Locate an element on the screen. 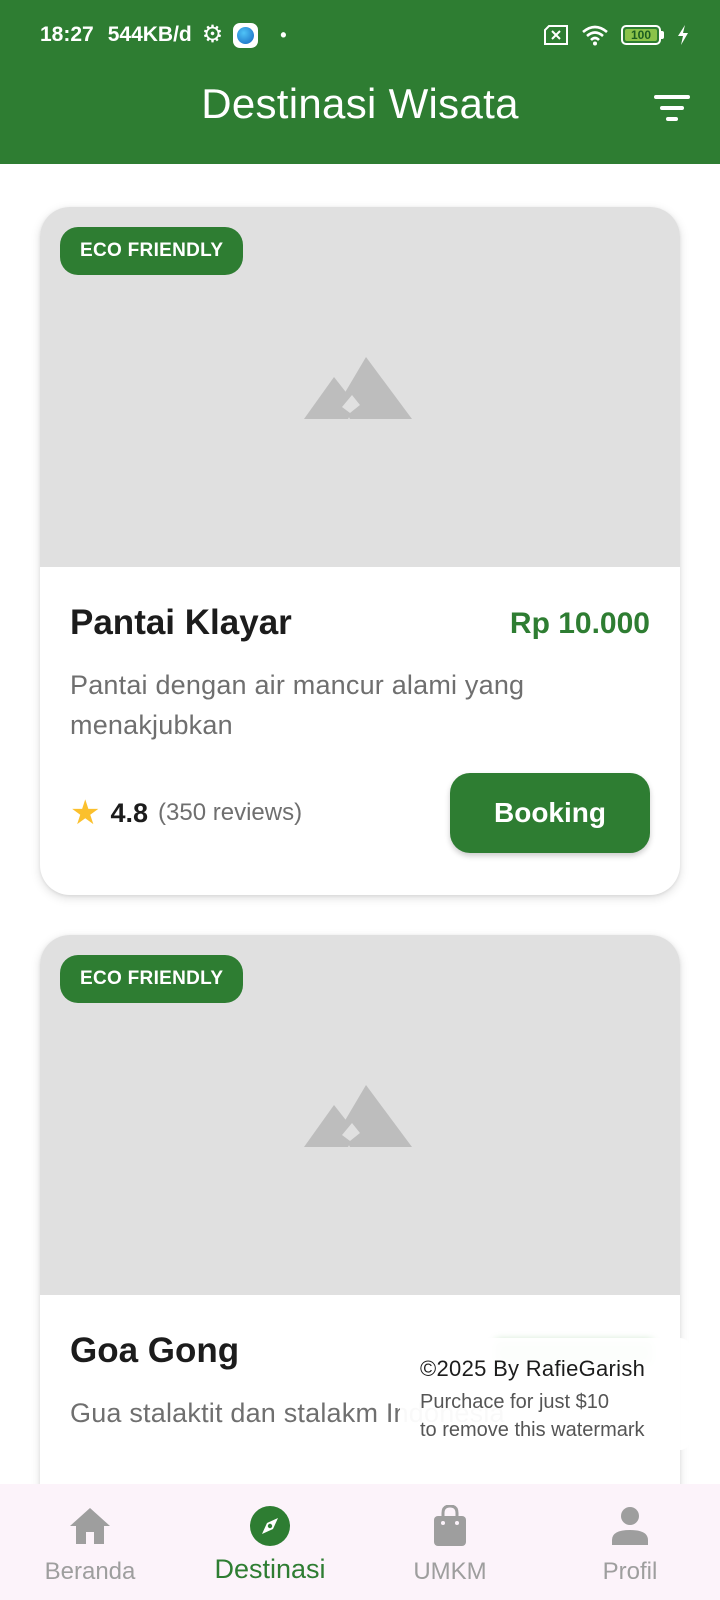  destination-price: Rp 10.000 is located at coordinates (579, 623).